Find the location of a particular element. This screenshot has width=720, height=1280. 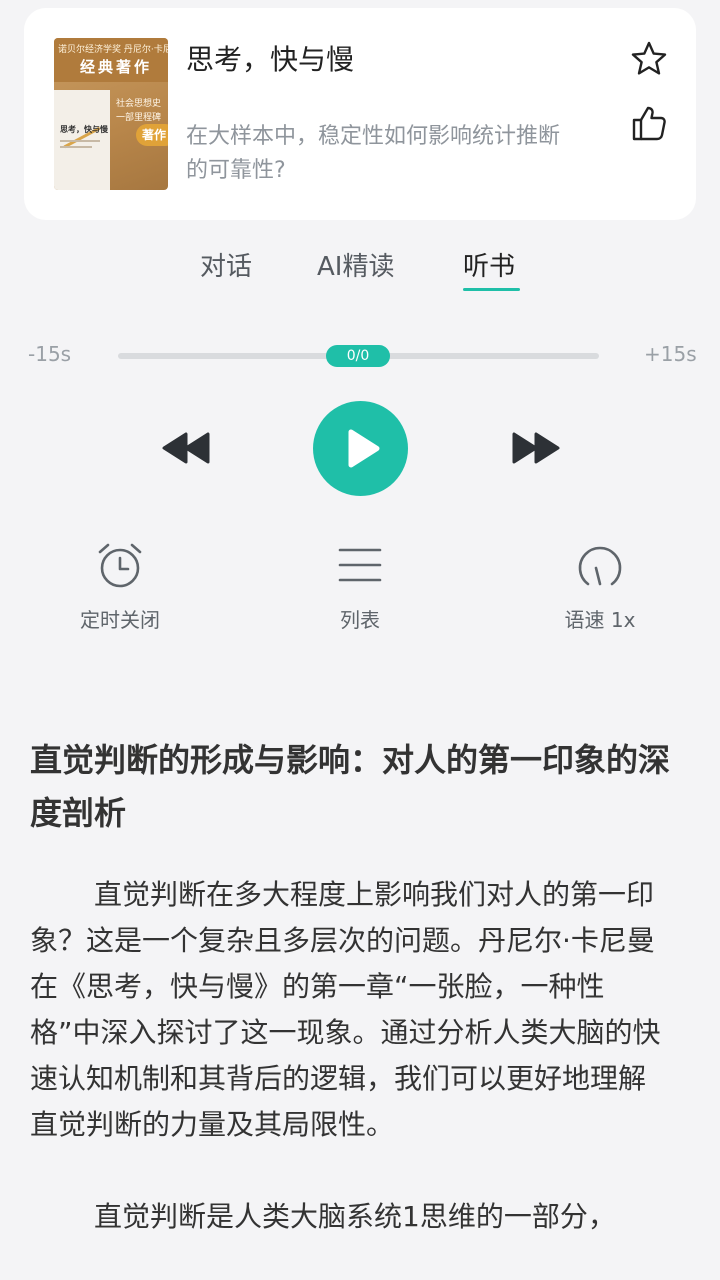

progress-thumb: 0/0 is located at coordinates (358, 356).